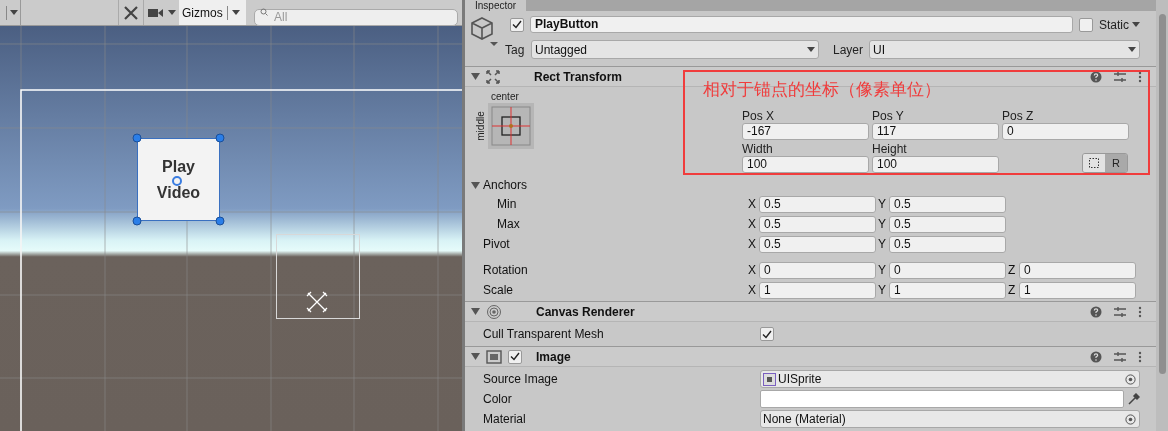 The width and height of the screenshot is (1168, 431). What do you see at coordinates (810, 356) in the screenshot?
I see `component-header: Image` at bounding box center [810, 356].